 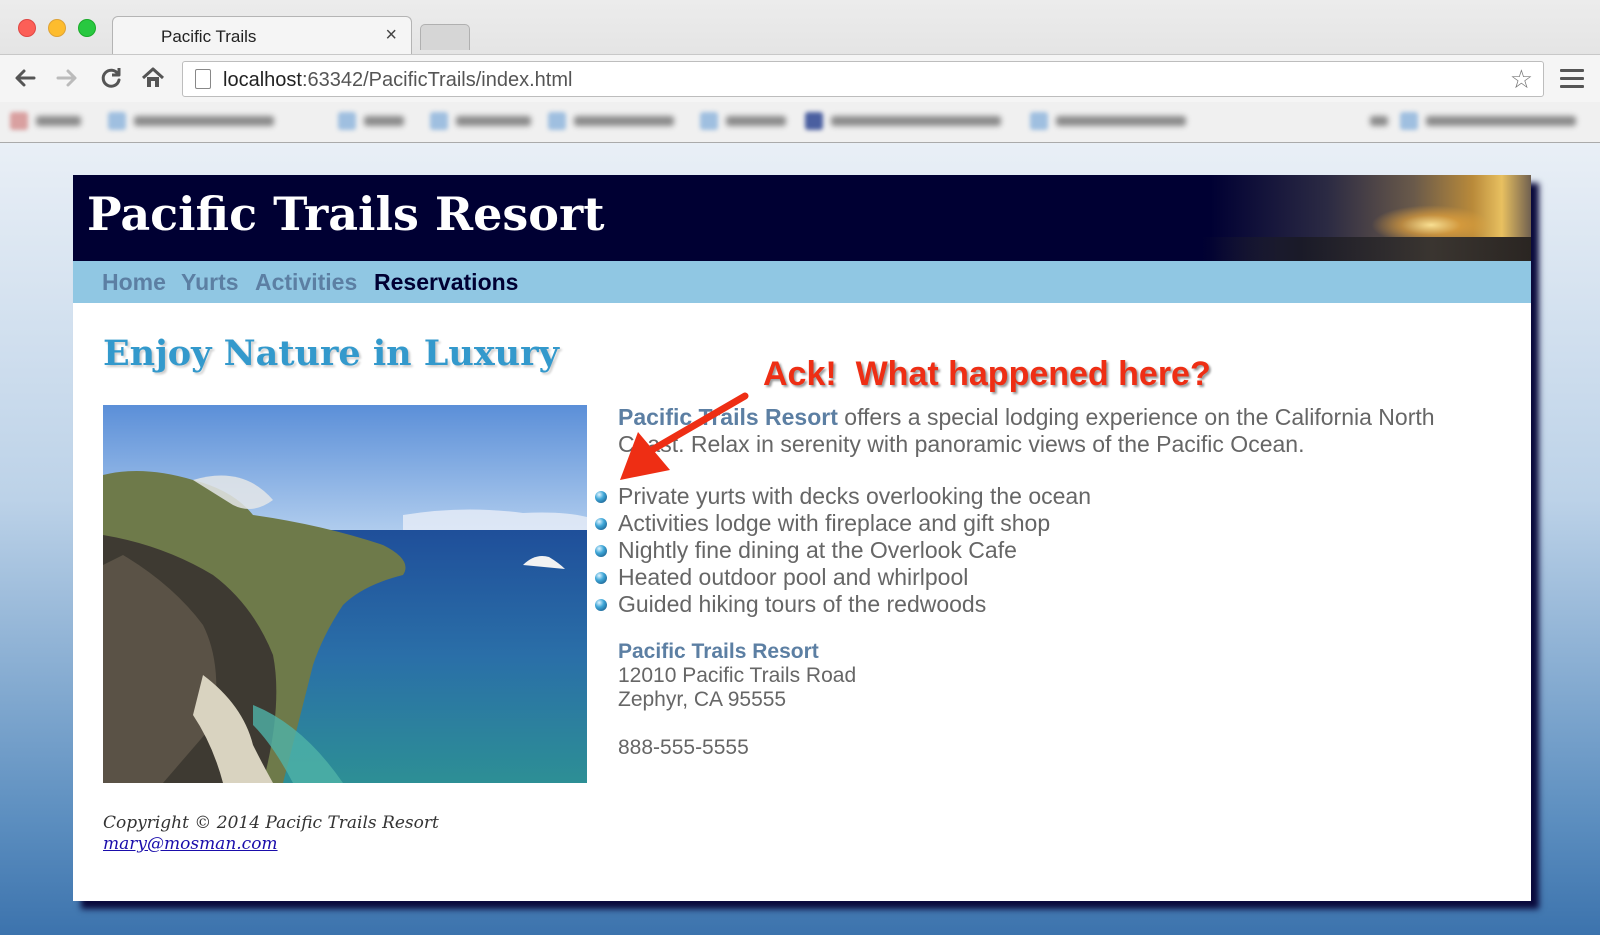 I want to click on home-icon, so click(x=153, y=81).